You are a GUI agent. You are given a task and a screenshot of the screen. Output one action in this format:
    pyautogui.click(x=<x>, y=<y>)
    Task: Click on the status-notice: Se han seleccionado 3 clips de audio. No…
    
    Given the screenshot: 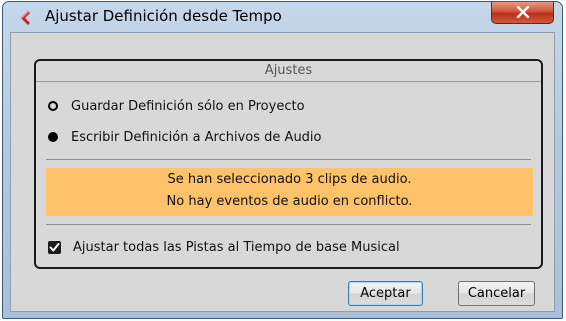 What is the action you would take?
    pyautogui.click(x=289, y=192)
    